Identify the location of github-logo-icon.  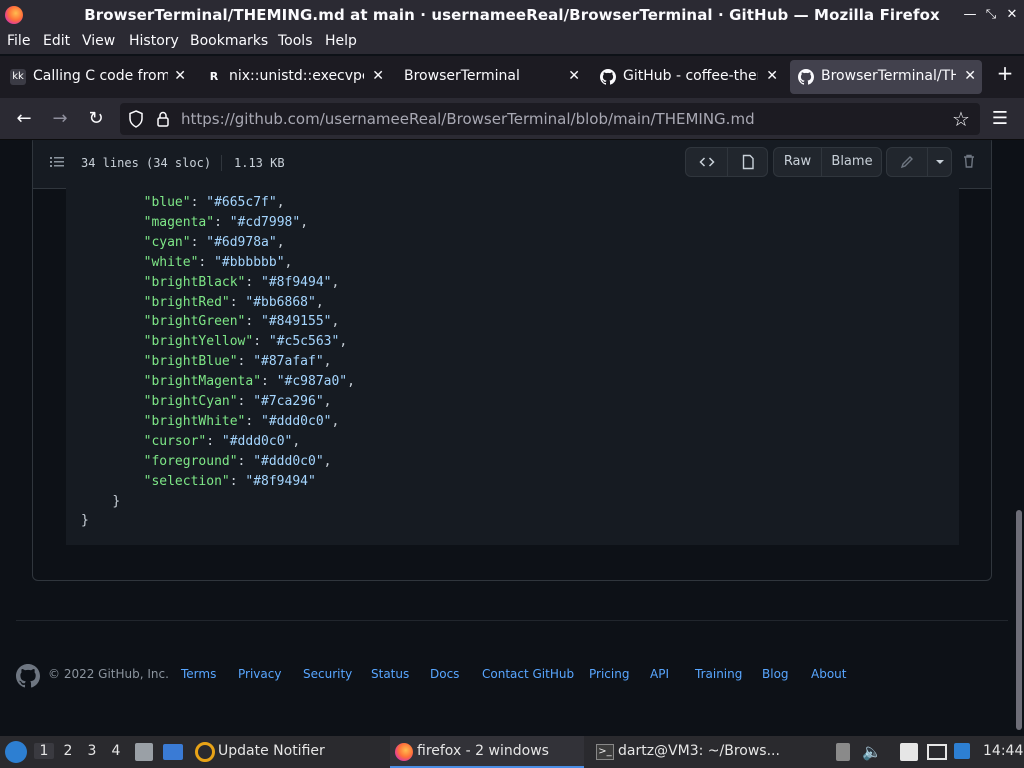
(28, 676).